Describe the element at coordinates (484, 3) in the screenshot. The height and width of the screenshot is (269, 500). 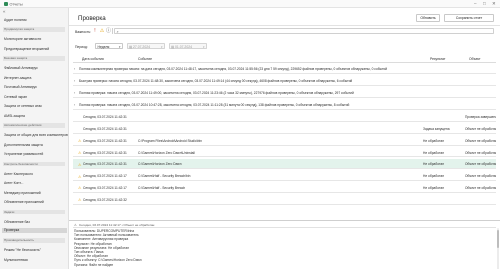
I see `maximize-button: □` at that location.